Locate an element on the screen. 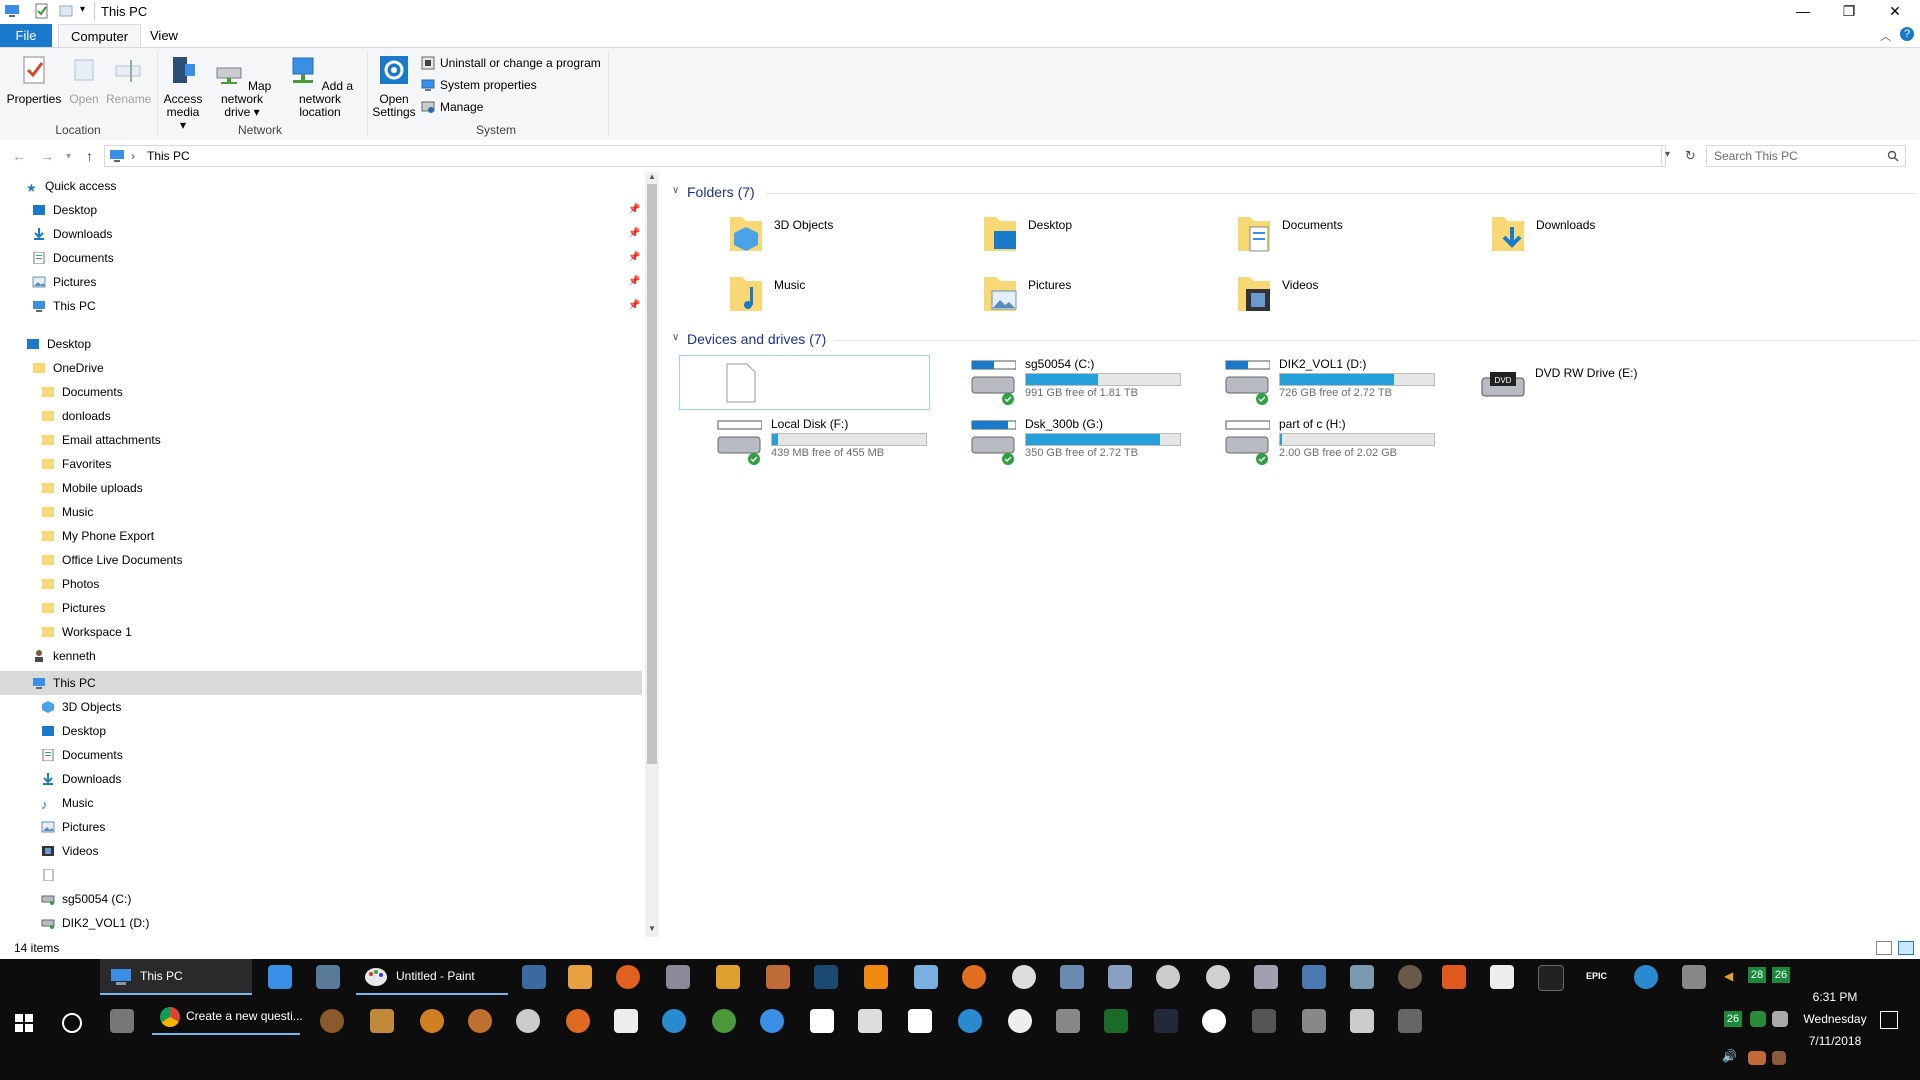  nav-item-quick-access: ★ Quick access is located at coordinates (71, 186).